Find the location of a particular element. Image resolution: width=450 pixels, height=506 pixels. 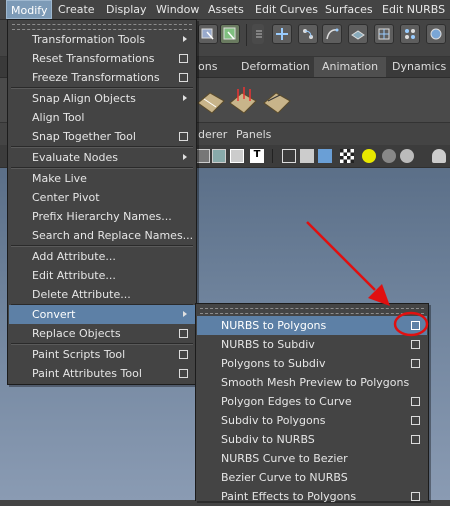

smooth-shade-icon is located at coordinates (307, 156).